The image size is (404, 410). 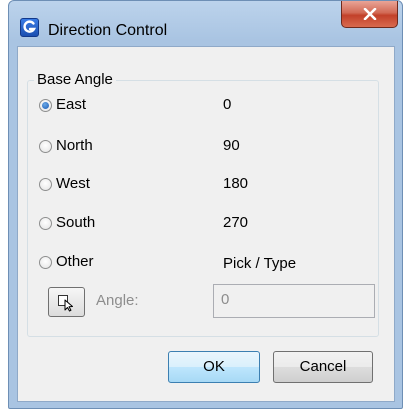 What do you see at coordinates (323, 367) in the screenshot?
I see `cancel-button: Cancel` at bounding box center [323, 367].